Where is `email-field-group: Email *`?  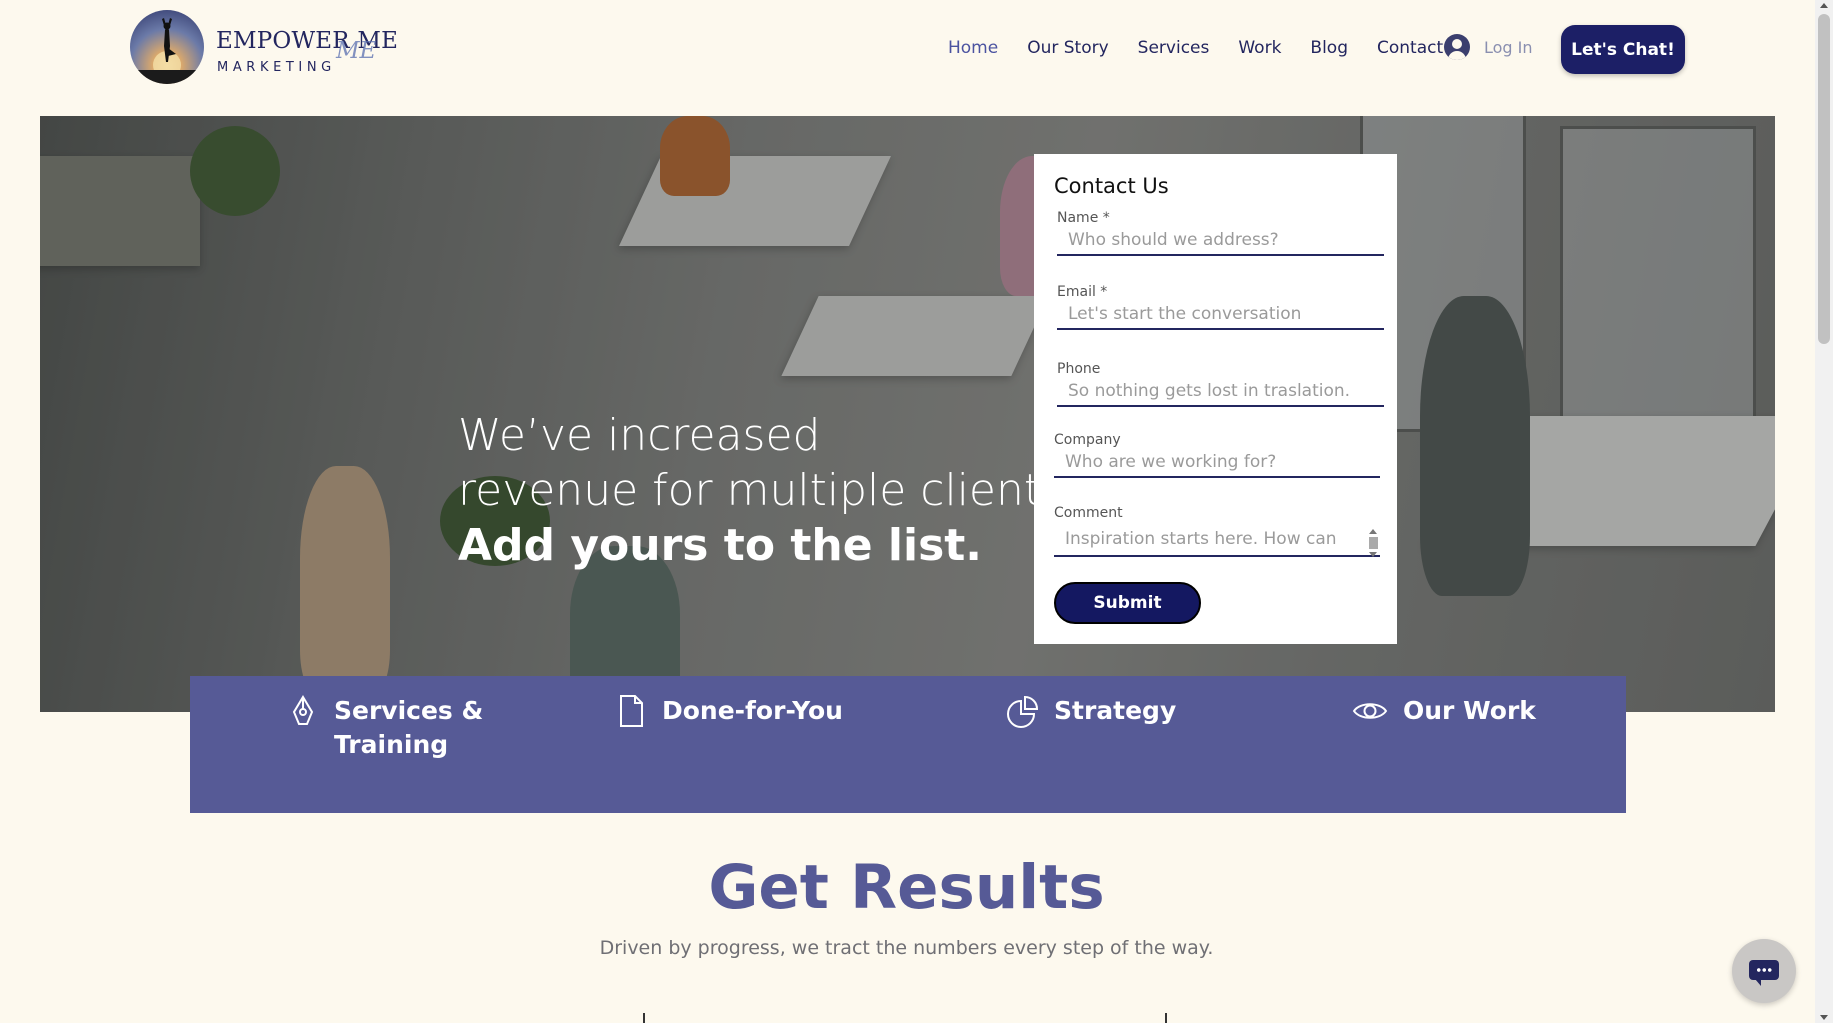
email-field-group: Email * is located at coordinates (1219, 307).